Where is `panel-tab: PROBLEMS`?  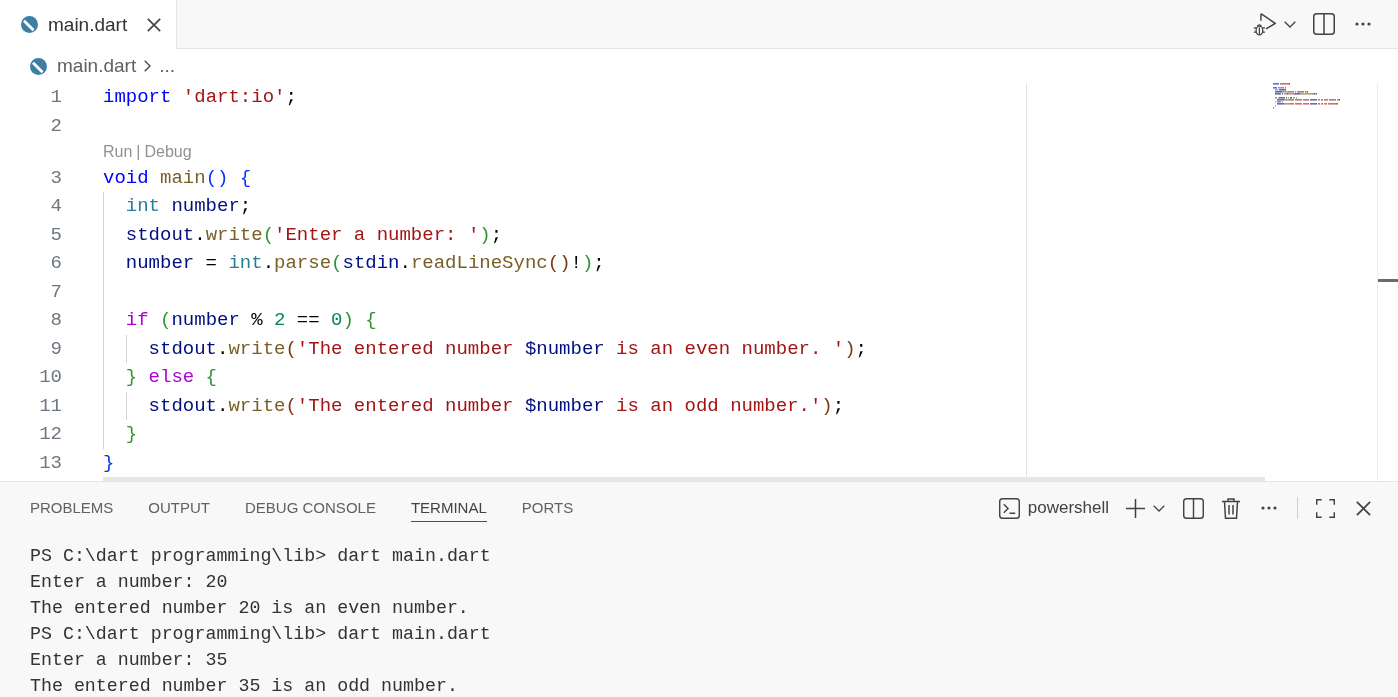
panel-tab: PROBLEMS is located at coordinates (72, 508).